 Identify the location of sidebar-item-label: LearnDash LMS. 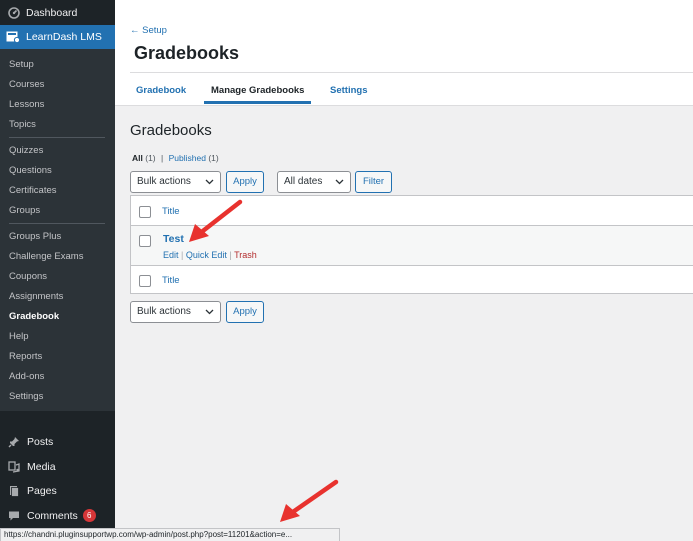
(64, 37).